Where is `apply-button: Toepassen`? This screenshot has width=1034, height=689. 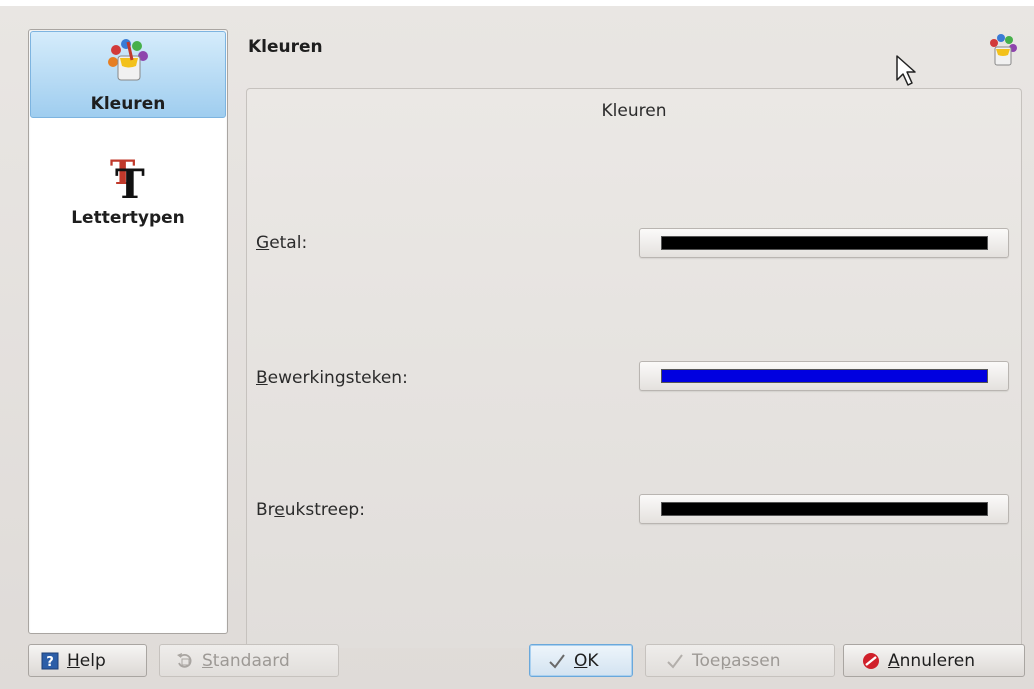 apply-button: Toepassen is located at coordinates (740, 660).